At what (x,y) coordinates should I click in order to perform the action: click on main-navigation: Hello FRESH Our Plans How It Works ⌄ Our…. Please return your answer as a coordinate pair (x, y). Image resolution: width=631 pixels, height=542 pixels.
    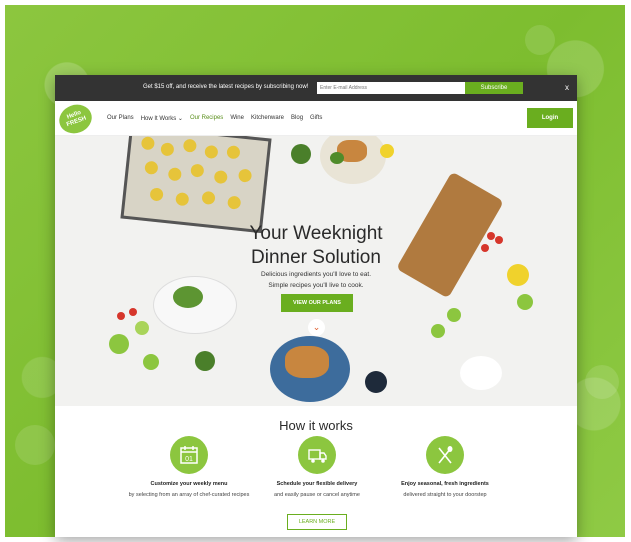
    Looking at the image, I should click on (316, 119).